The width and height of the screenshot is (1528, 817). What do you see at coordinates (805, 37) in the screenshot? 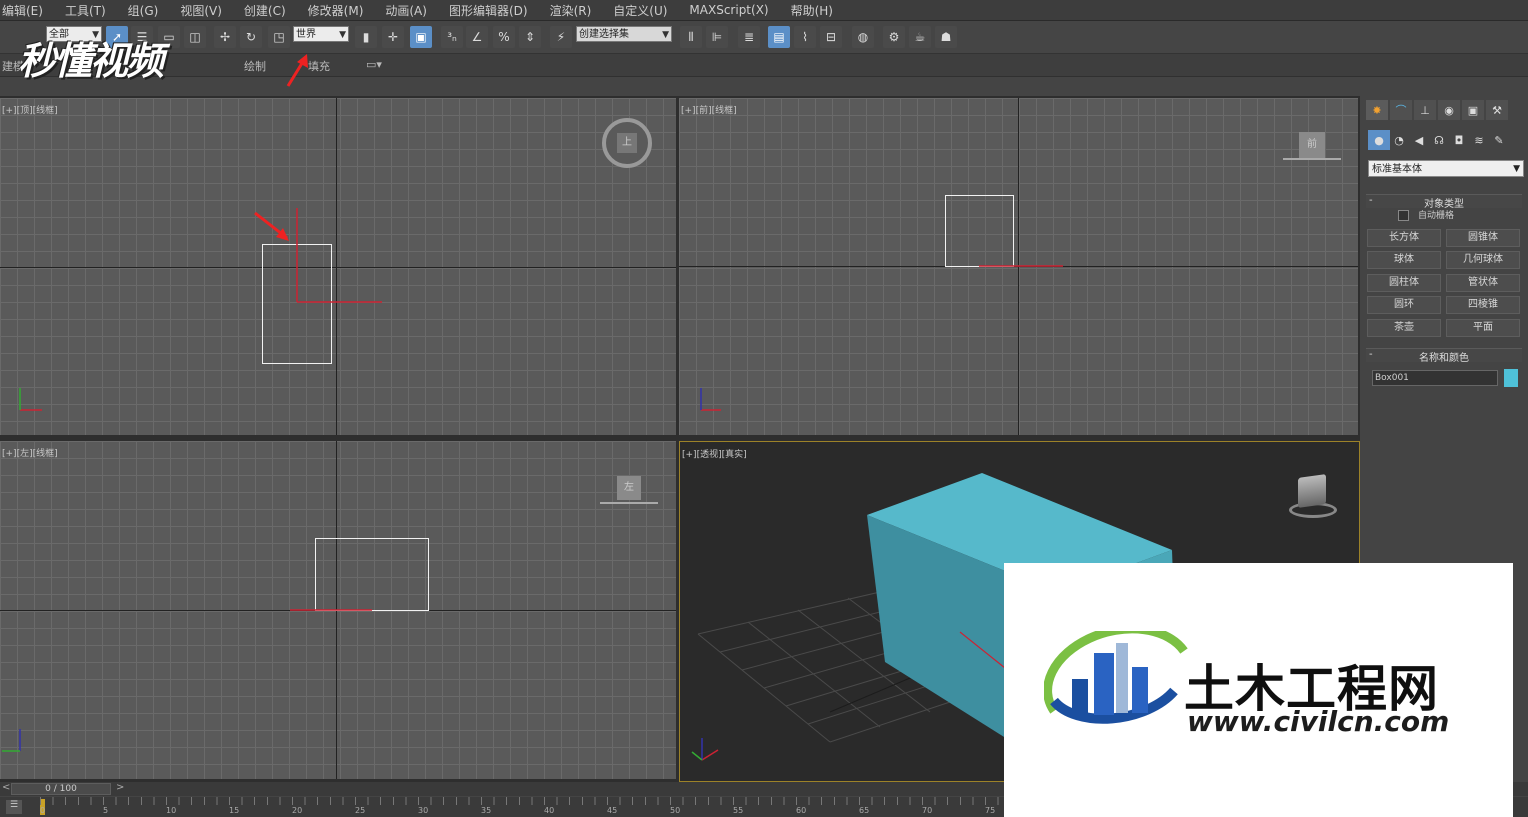
I see `curve-editor-button: ⌇` at bounding box center [805, 37].